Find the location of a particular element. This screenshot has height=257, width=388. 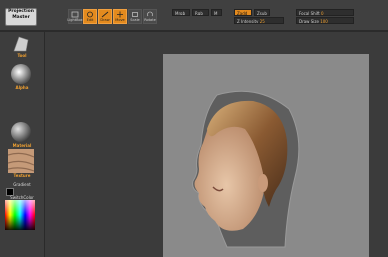

ear-shape is located at coordinates (263, 183).